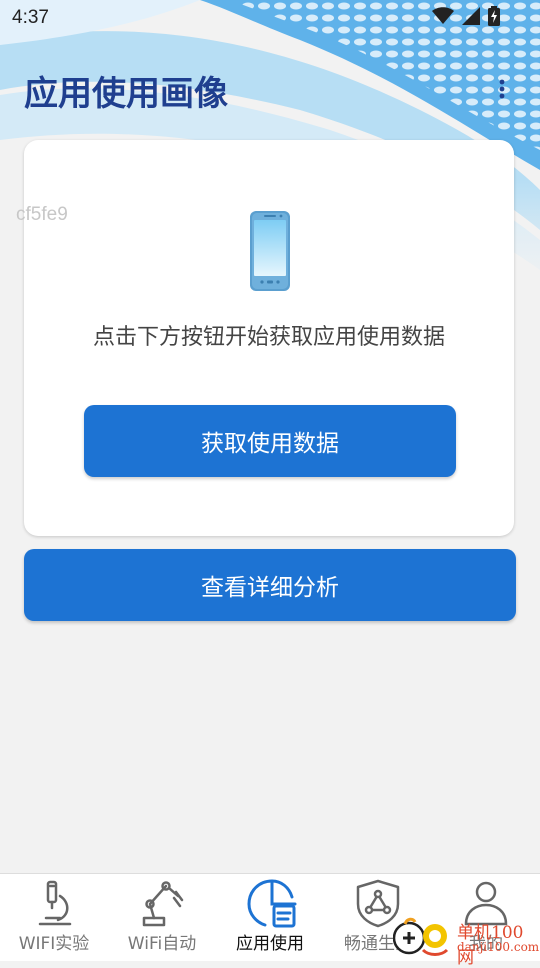  I want to click on brand-watermark: 单机100网 danji100.com, so click(466, 939).